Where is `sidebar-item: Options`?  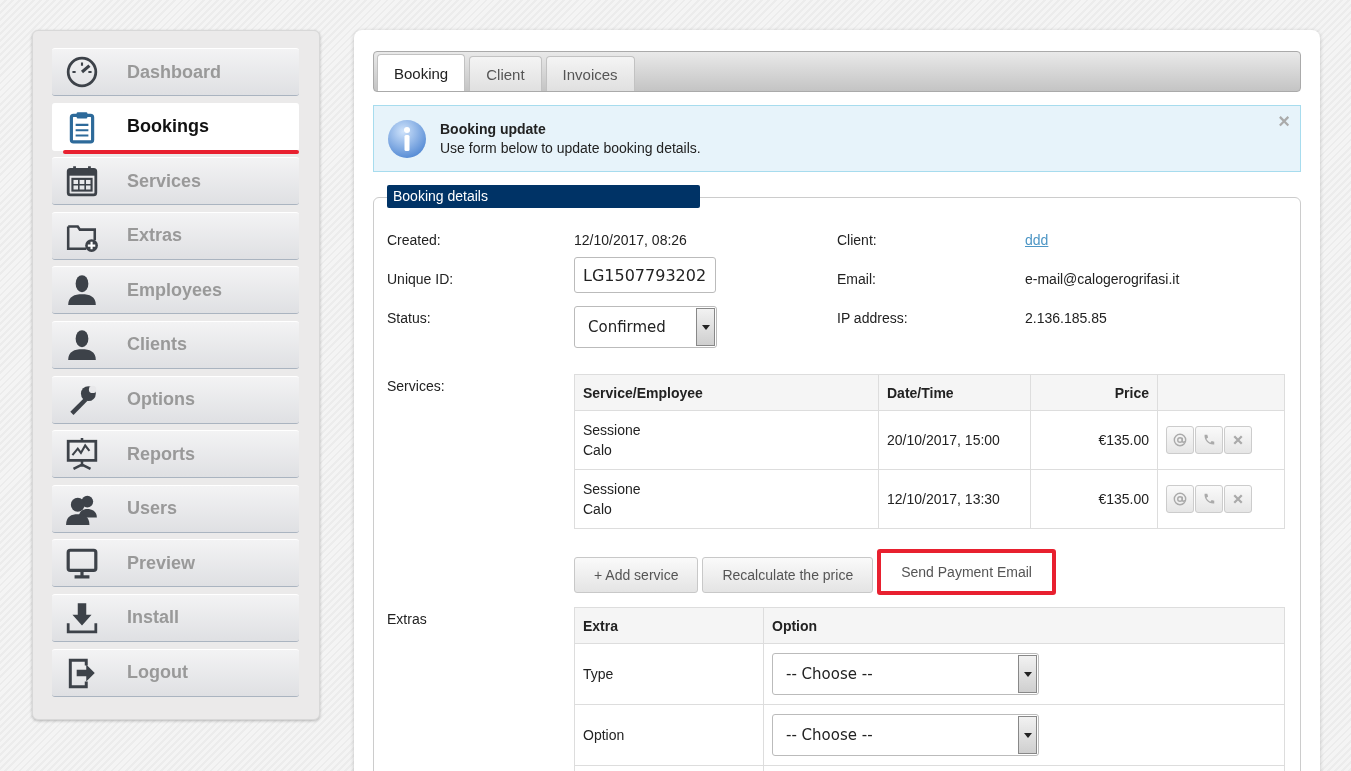 sidebar-item: Options is located at coordinates (175, 399).